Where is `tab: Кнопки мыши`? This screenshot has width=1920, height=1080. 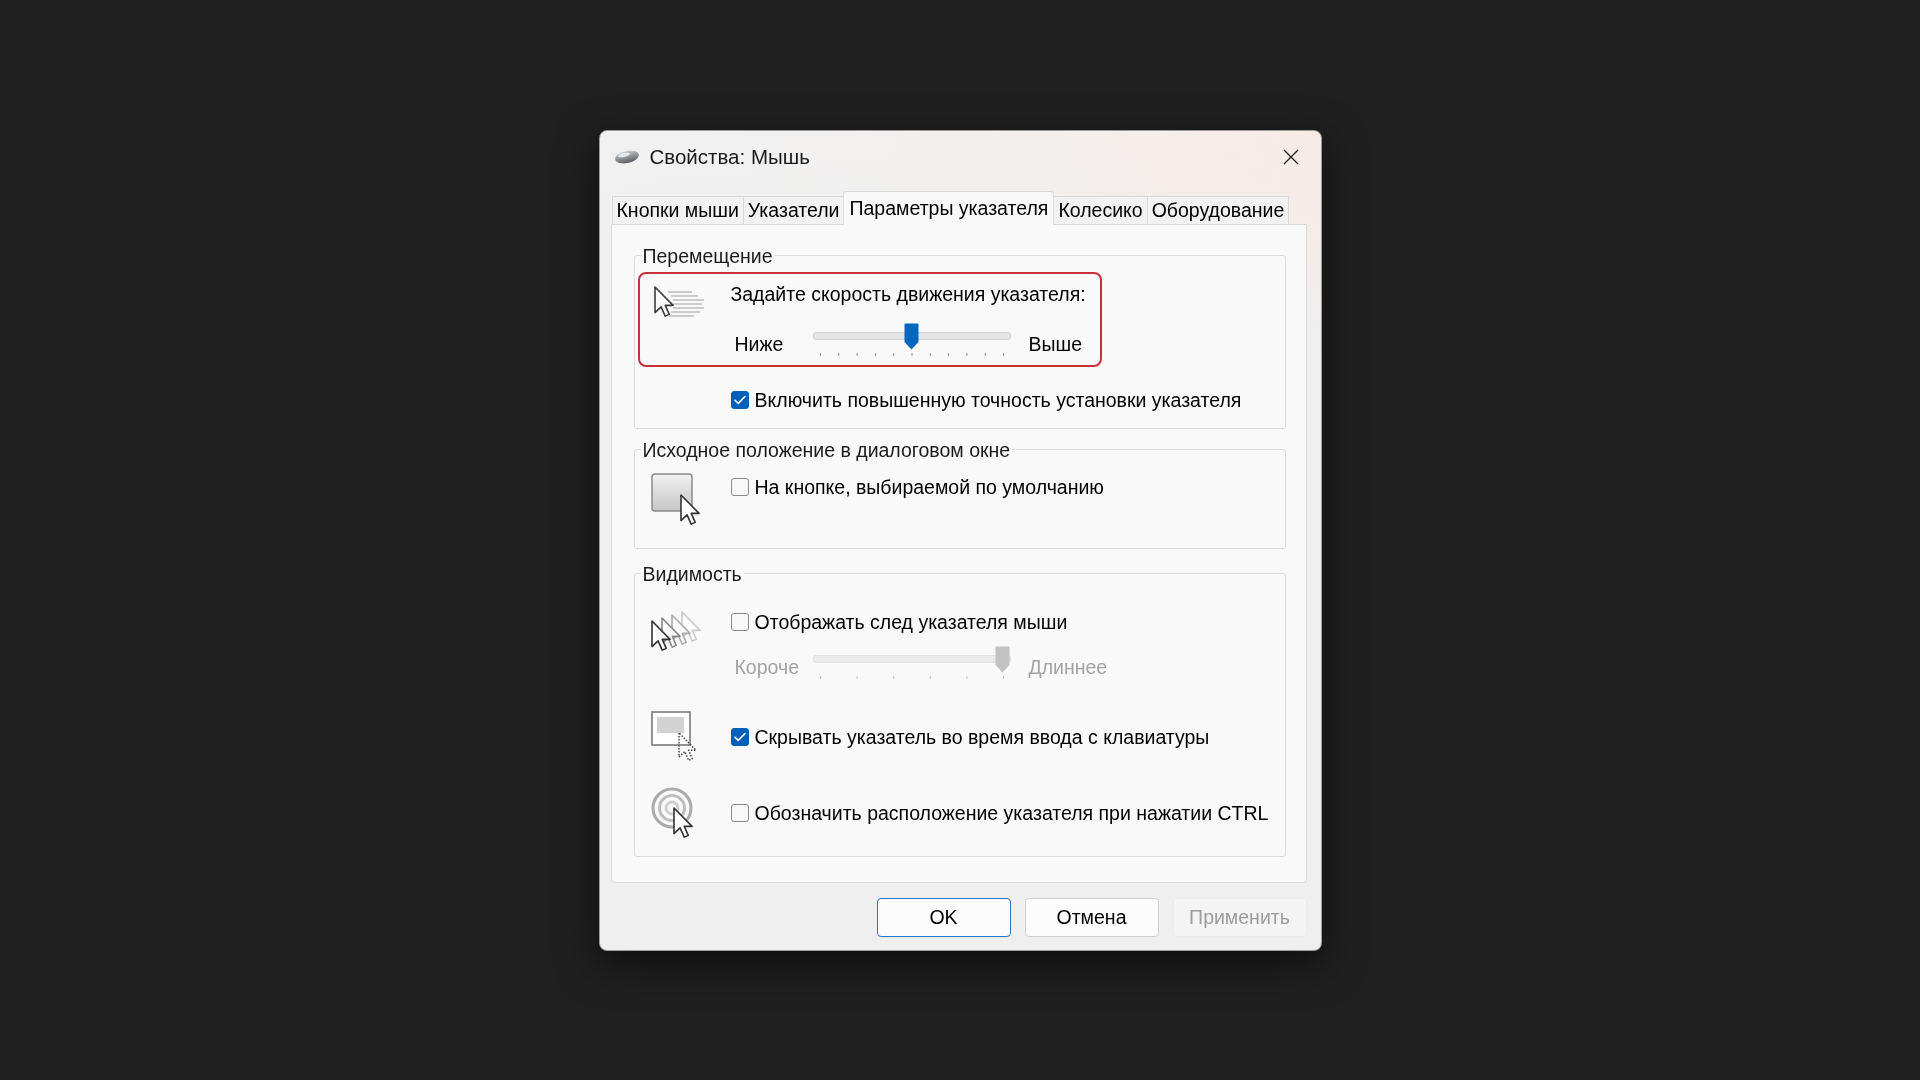 tab: Кнопки мыши is located at coordinates (677, 209).